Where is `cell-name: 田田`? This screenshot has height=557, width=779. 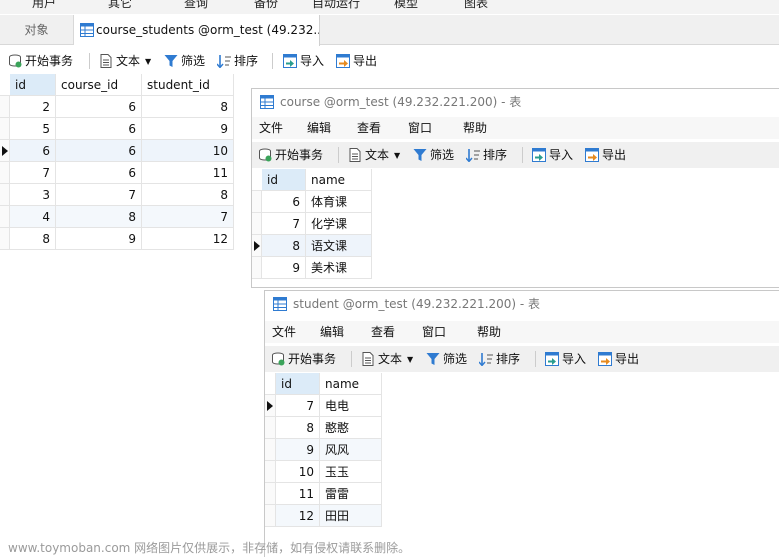 cell-name: 田田 is located at coordinates (351, 516).